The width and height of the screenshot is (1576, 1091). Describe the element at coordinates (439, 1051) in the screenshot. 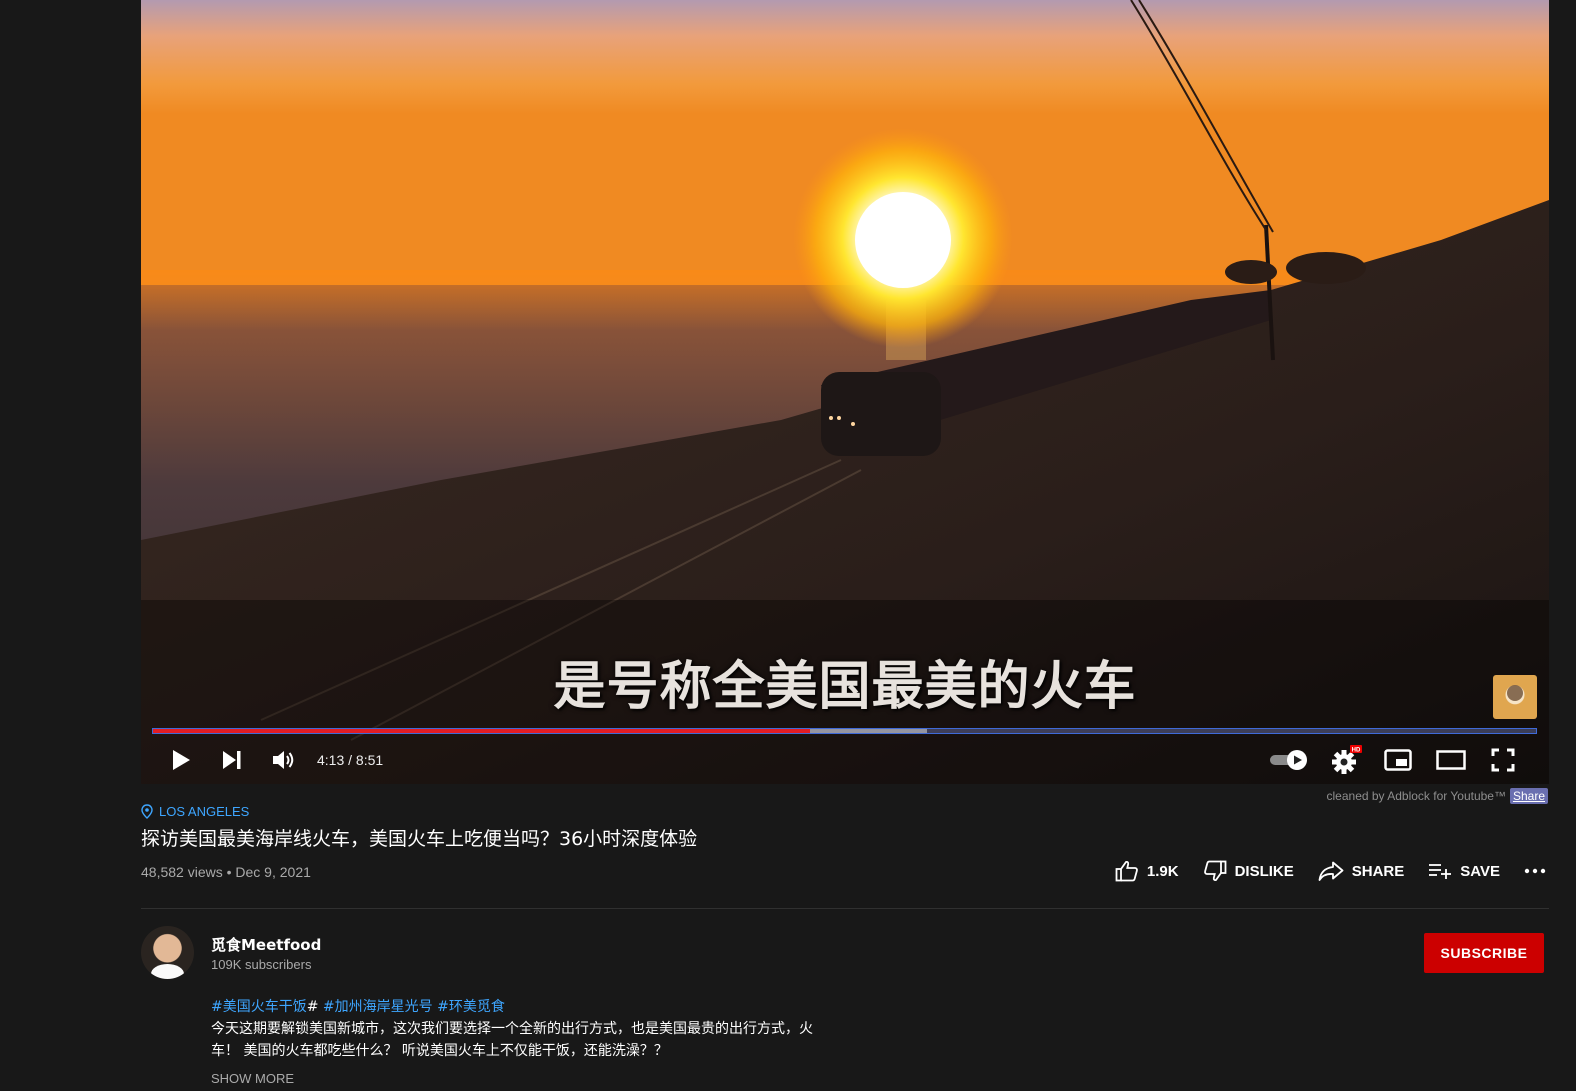

I see `description-line: 车！ 美国的火车都吃些什么？ 听说美国火车上不仅能干饭，还能洗澡？？` at that location.